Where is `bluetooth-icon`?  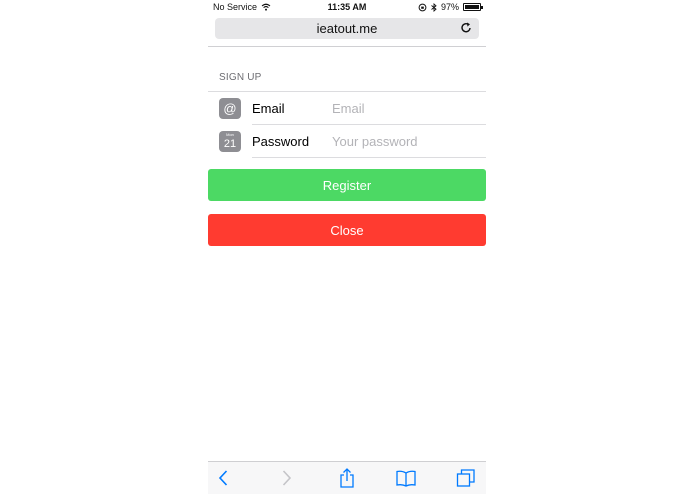 bluetooth-icon is located at coordinates (434, 7).